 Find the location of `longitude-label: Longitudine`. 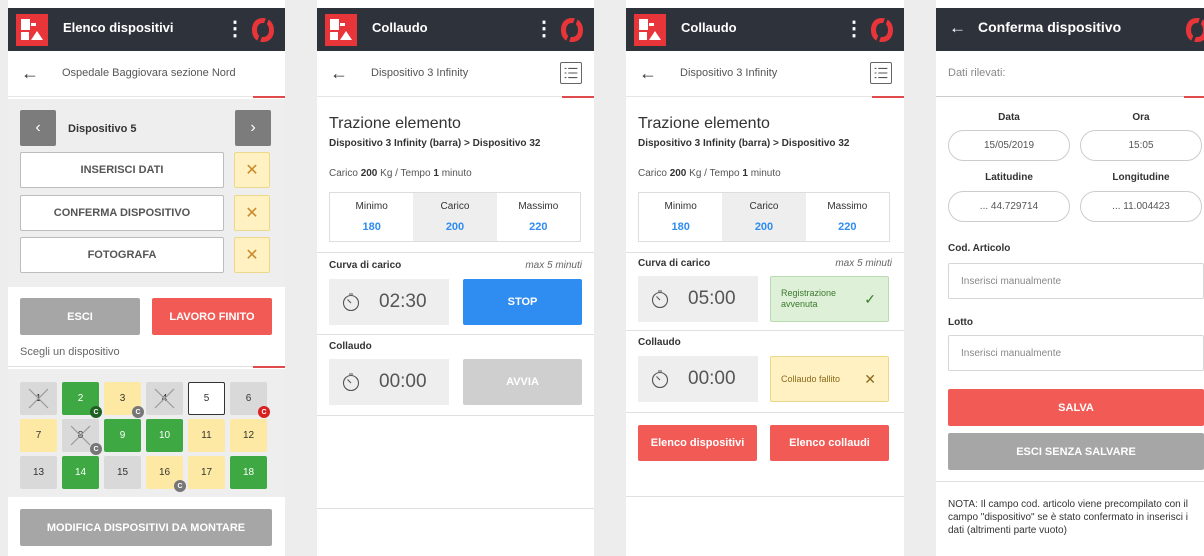

longitude-label: Longitudine is located at coordinates (1141, 177).